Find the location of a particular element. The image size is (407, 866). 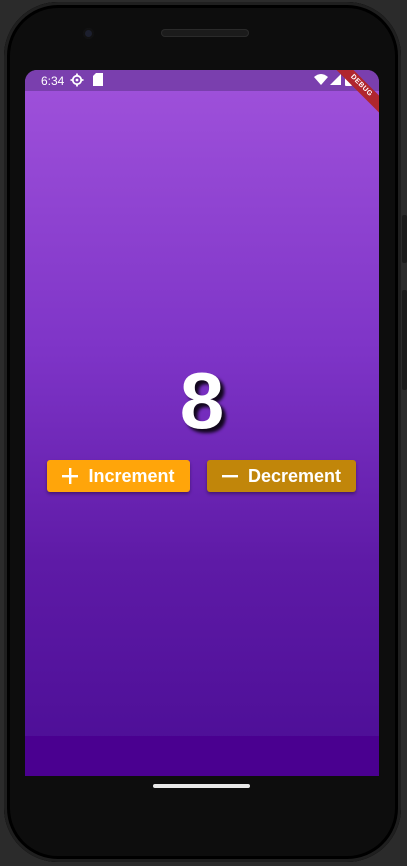

increment-label: Increment is located at coordinates (131, 475).